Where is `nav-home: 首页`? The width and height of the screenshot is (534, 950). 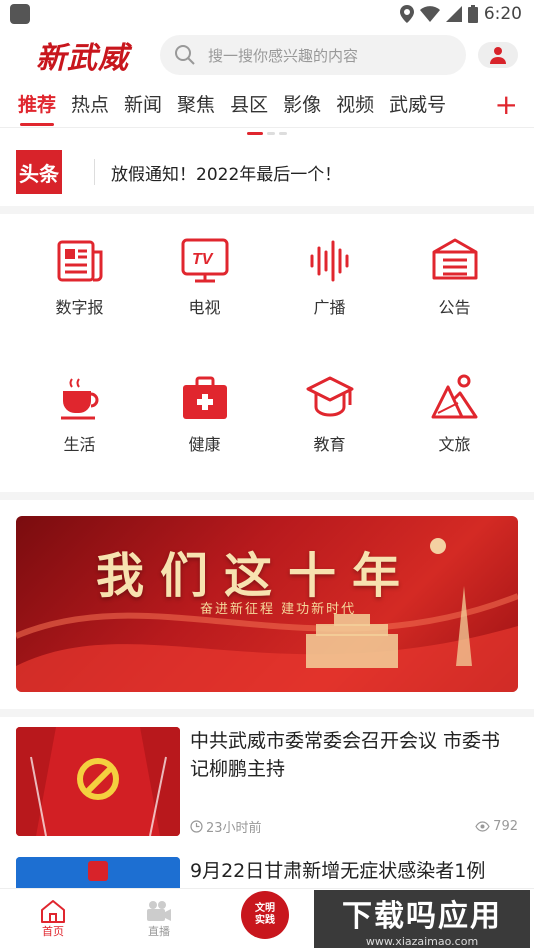 nav-home: 首页 is located at coordinates (53, 914).